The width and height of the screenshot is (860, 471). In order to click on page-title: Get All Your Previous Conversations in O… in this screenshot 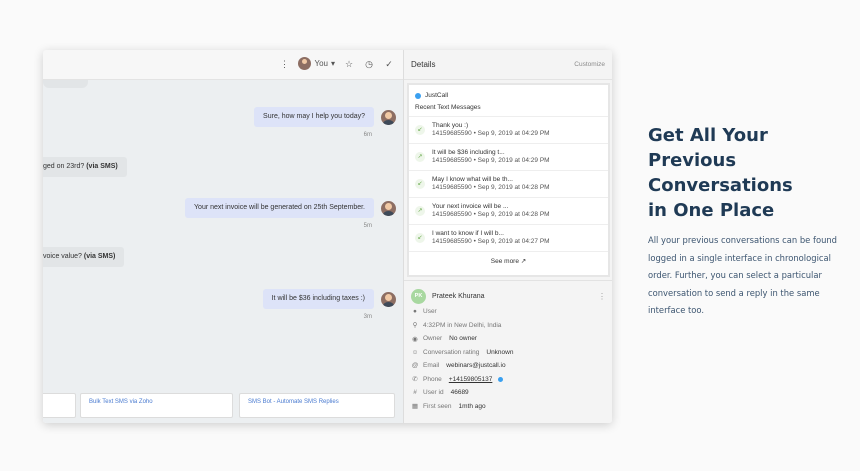, I will do `click(743, 173)`.